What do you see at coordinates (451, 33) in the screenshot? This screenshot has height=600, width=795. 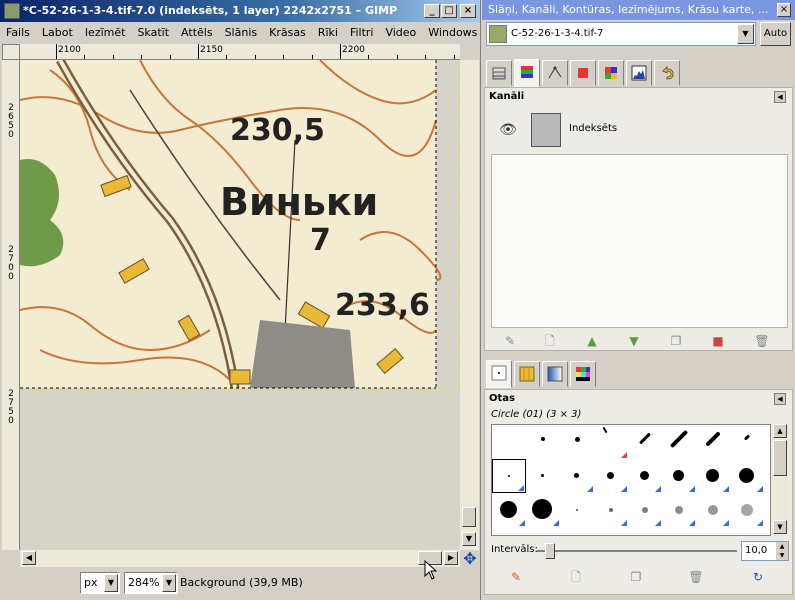 I see `menu-windows: Windows` at bounding box center [451, 33].